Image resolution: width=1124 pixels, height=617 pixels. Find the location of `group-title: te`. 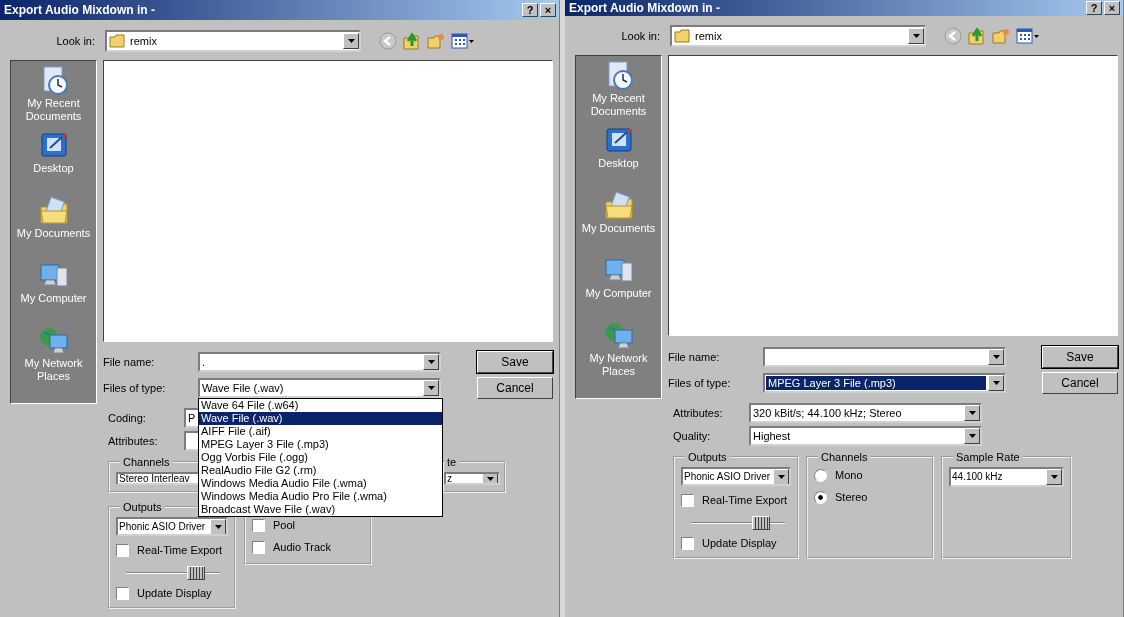

group-title: te is located at coordinates (452, 462).